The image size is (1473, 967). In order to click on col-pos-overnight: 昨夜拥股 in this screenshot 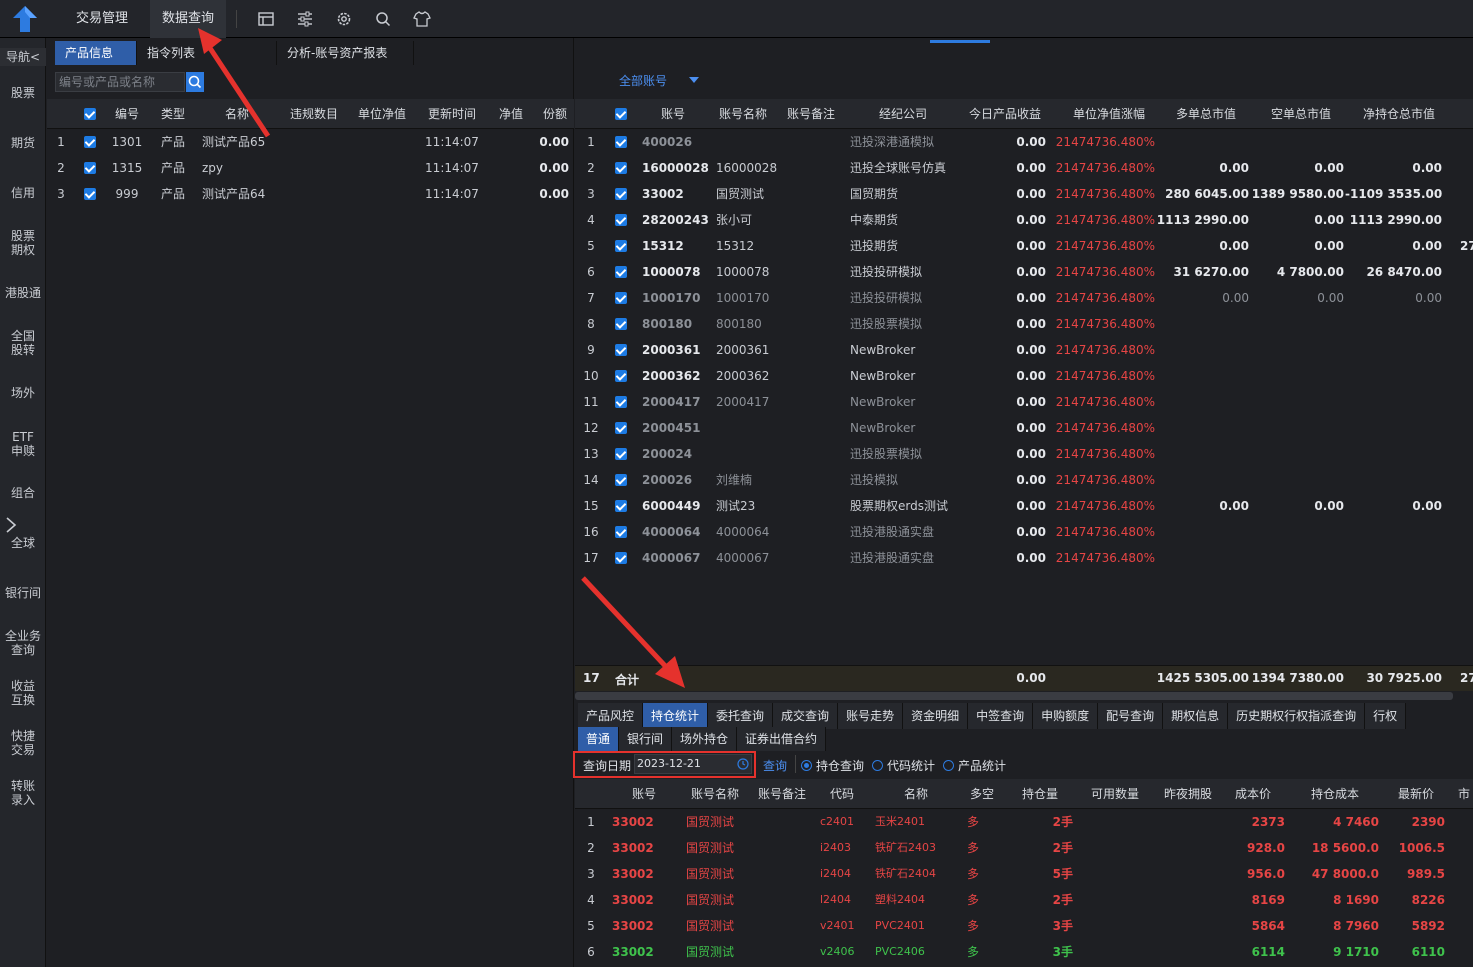, I will do `click(1188, 794)`.